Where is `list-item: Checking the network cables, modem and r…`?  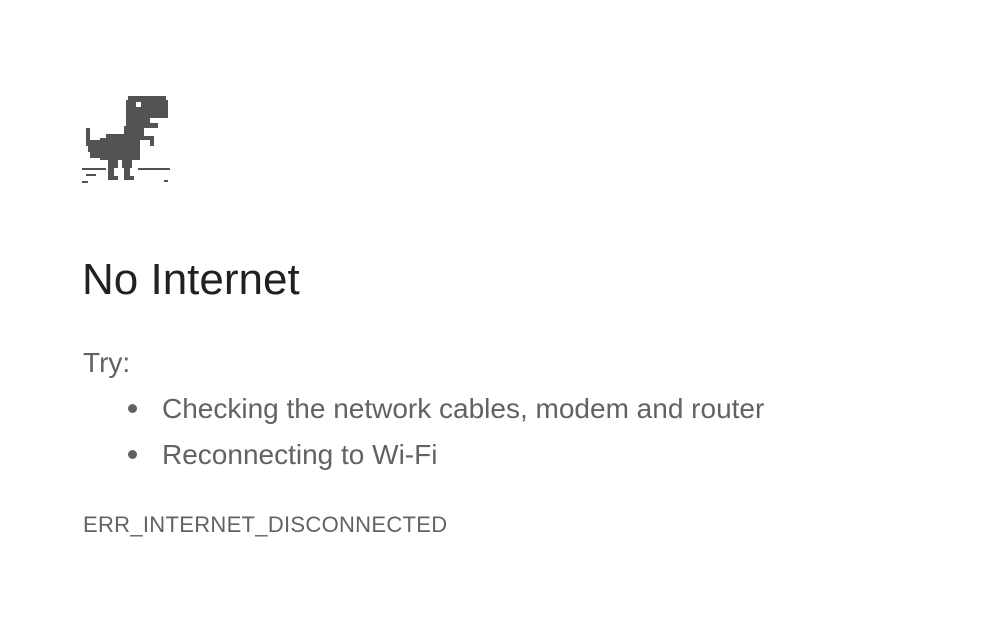
list-item: Checking the network cables, modem and r… is located at coordinates (446, 413).